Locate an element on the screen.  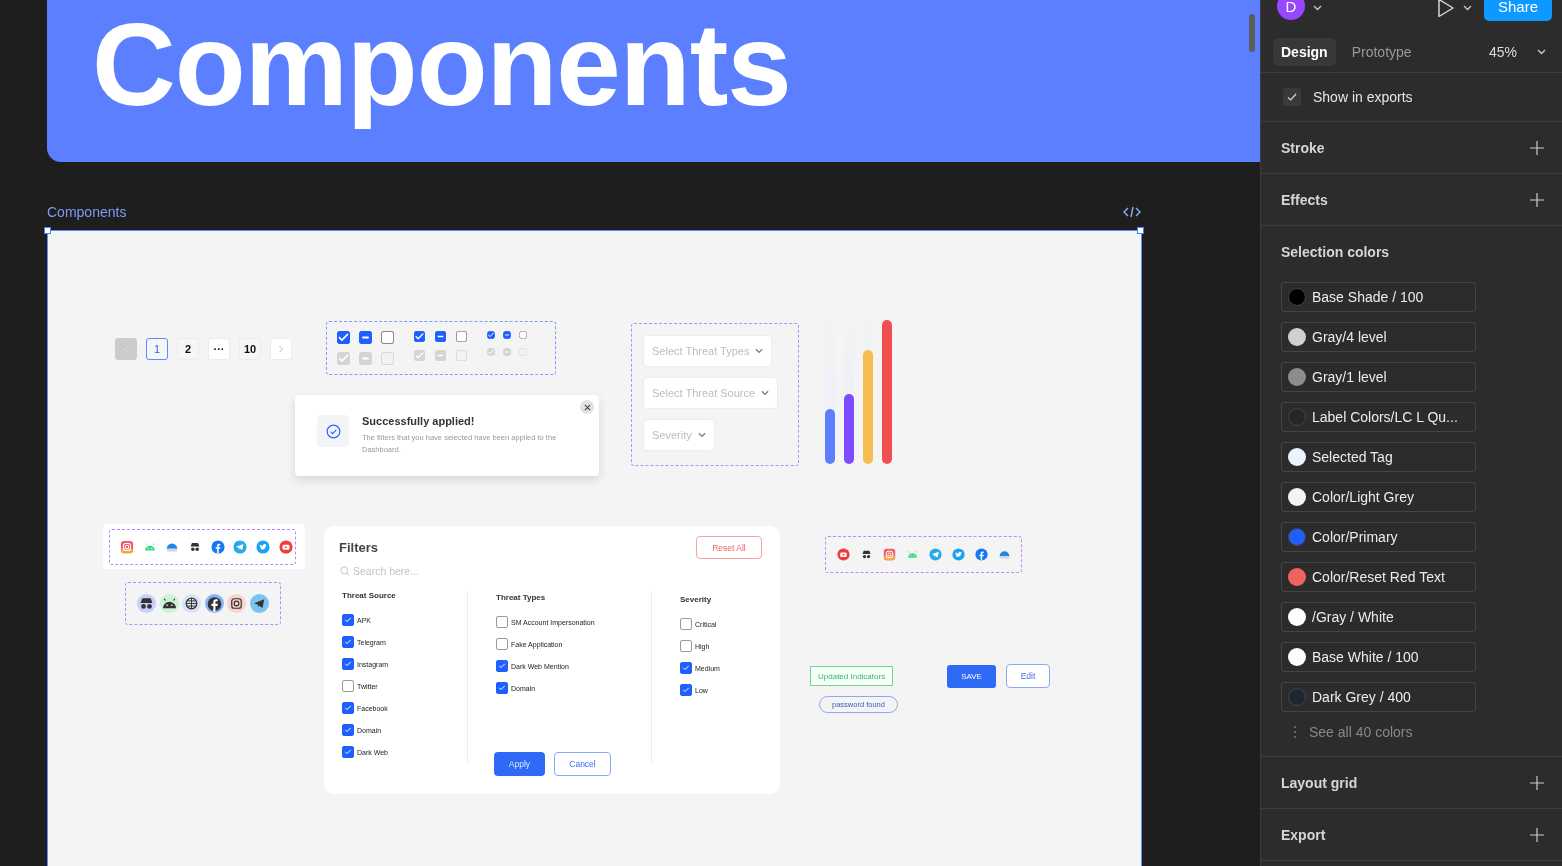
color-style-row: Base White / 100 is located at coordinates (1378, 657).